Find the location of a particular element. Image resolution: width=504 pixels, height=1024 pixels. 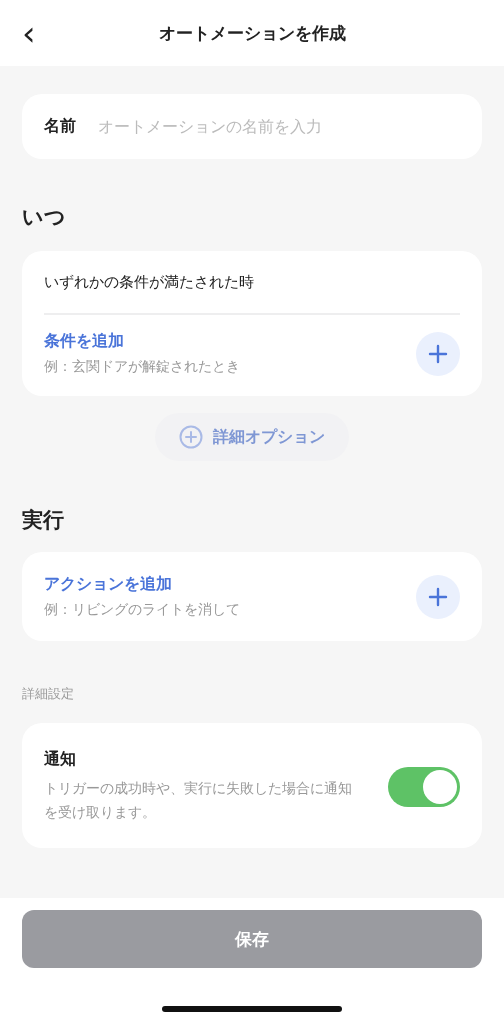

toggle-switch is located at coordinates (424, 786).